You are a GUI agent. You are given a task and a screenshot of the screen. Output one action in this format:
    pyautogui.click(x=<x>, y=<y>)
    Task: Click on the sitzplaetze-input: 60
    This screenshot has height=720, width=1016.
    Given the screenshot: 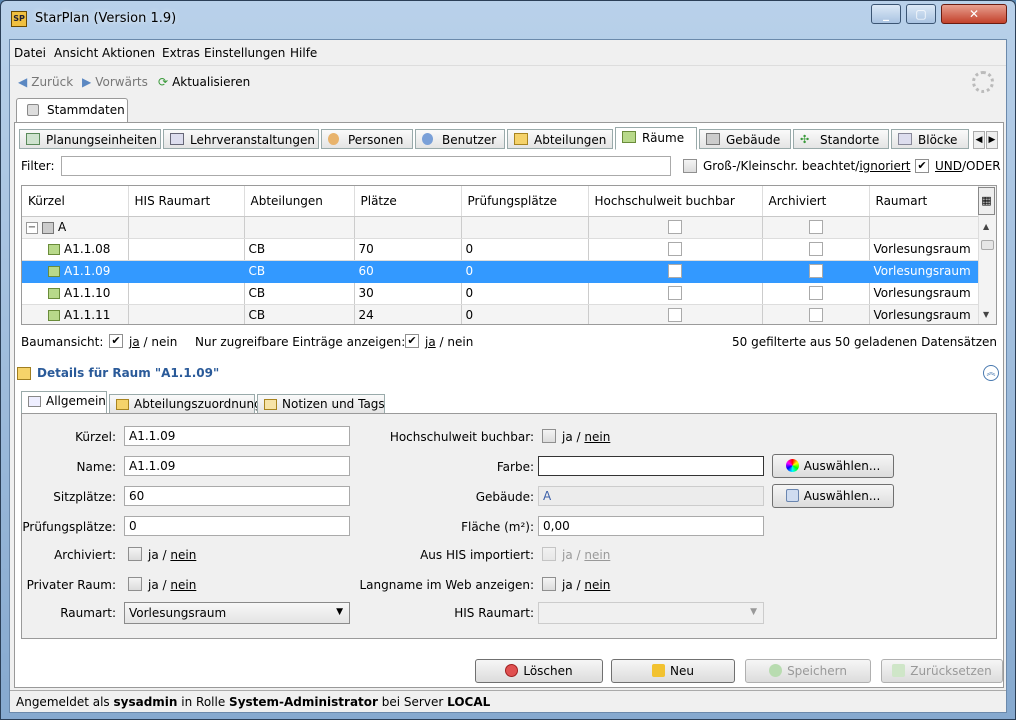 What is the action you would take?
    pyautogui.click(x=237, y=496)
    